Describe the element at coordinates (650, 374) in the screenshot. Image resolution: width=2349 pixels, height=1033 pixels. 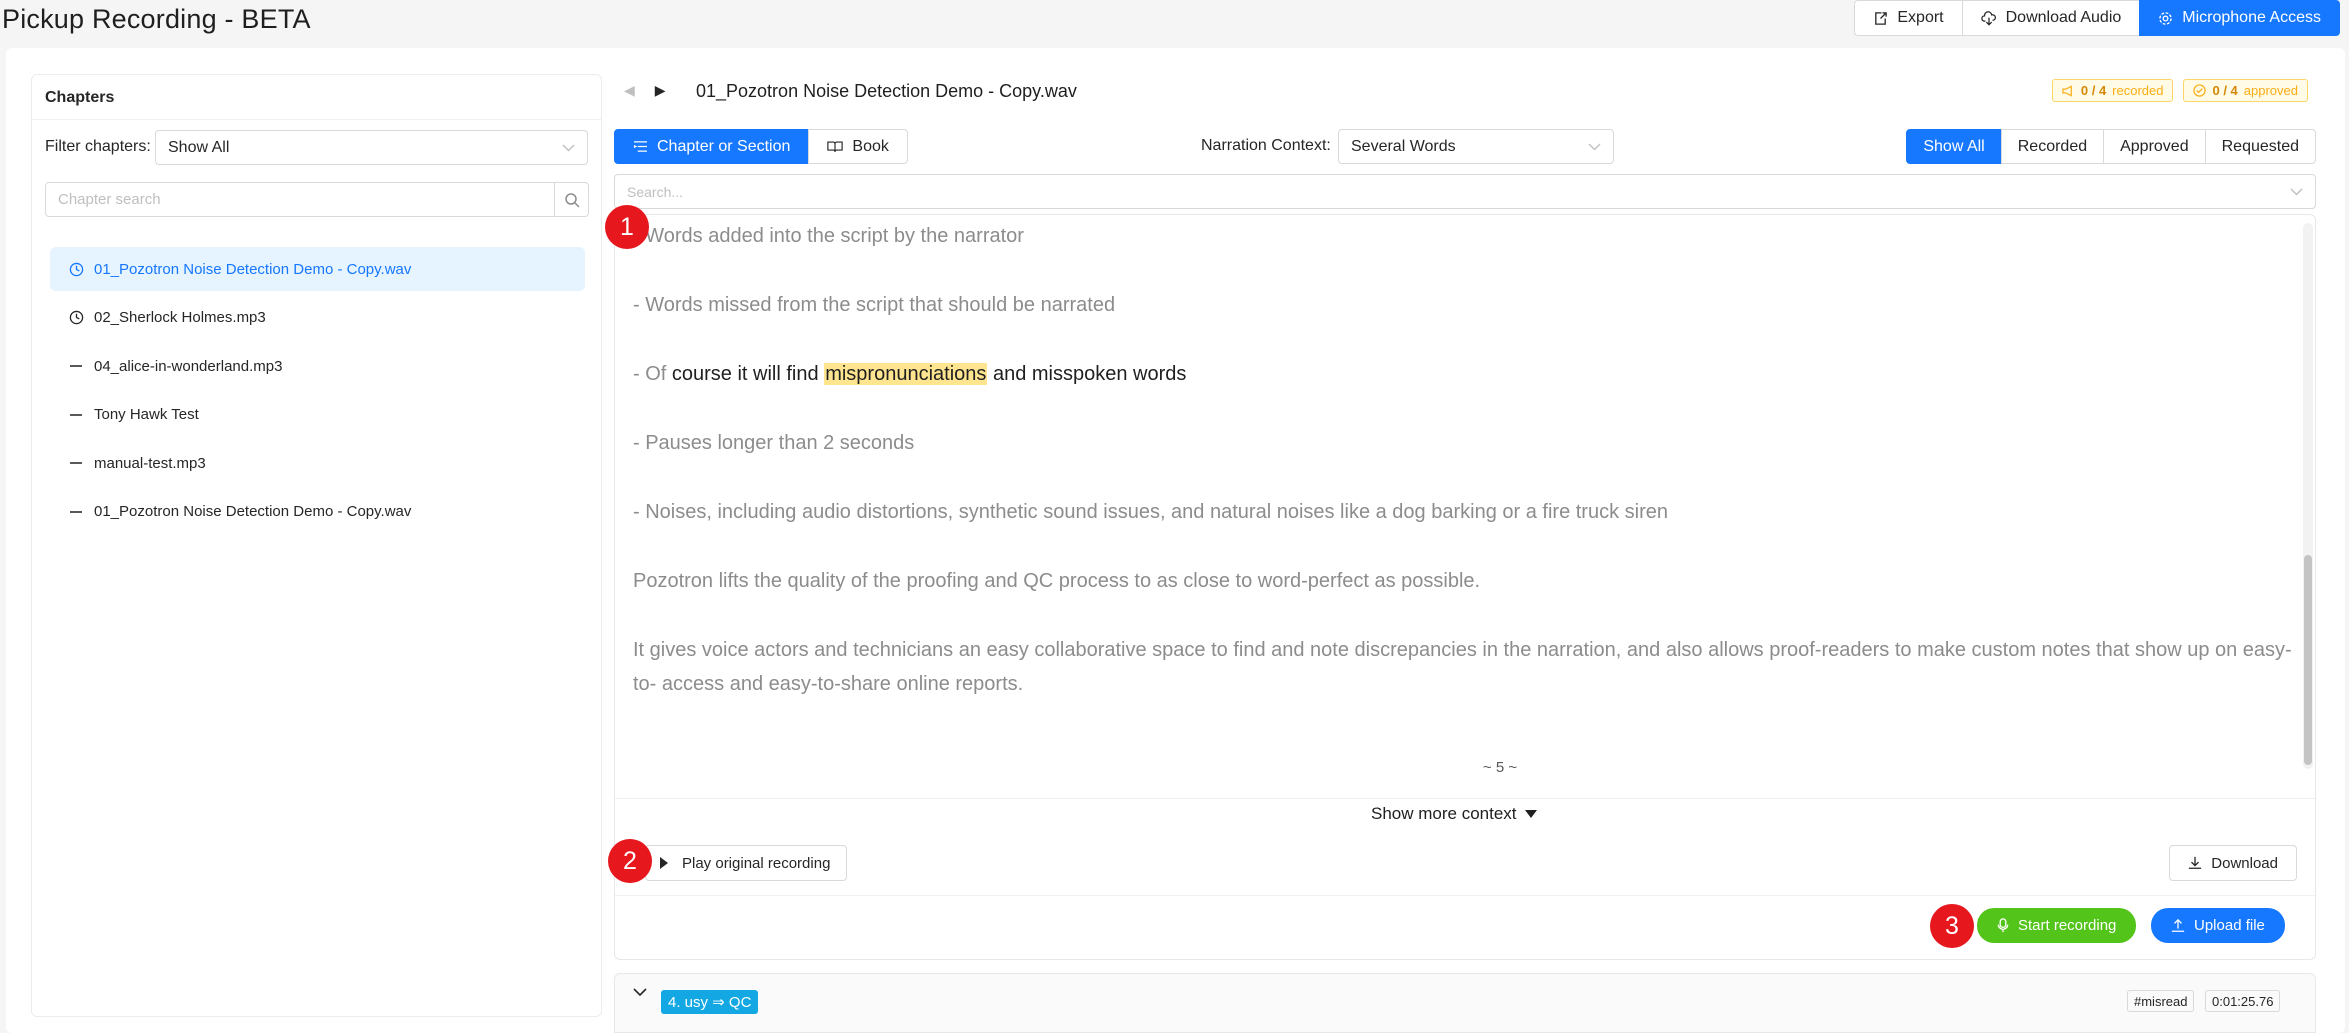
I see `script-prefix: - Of` at that location.